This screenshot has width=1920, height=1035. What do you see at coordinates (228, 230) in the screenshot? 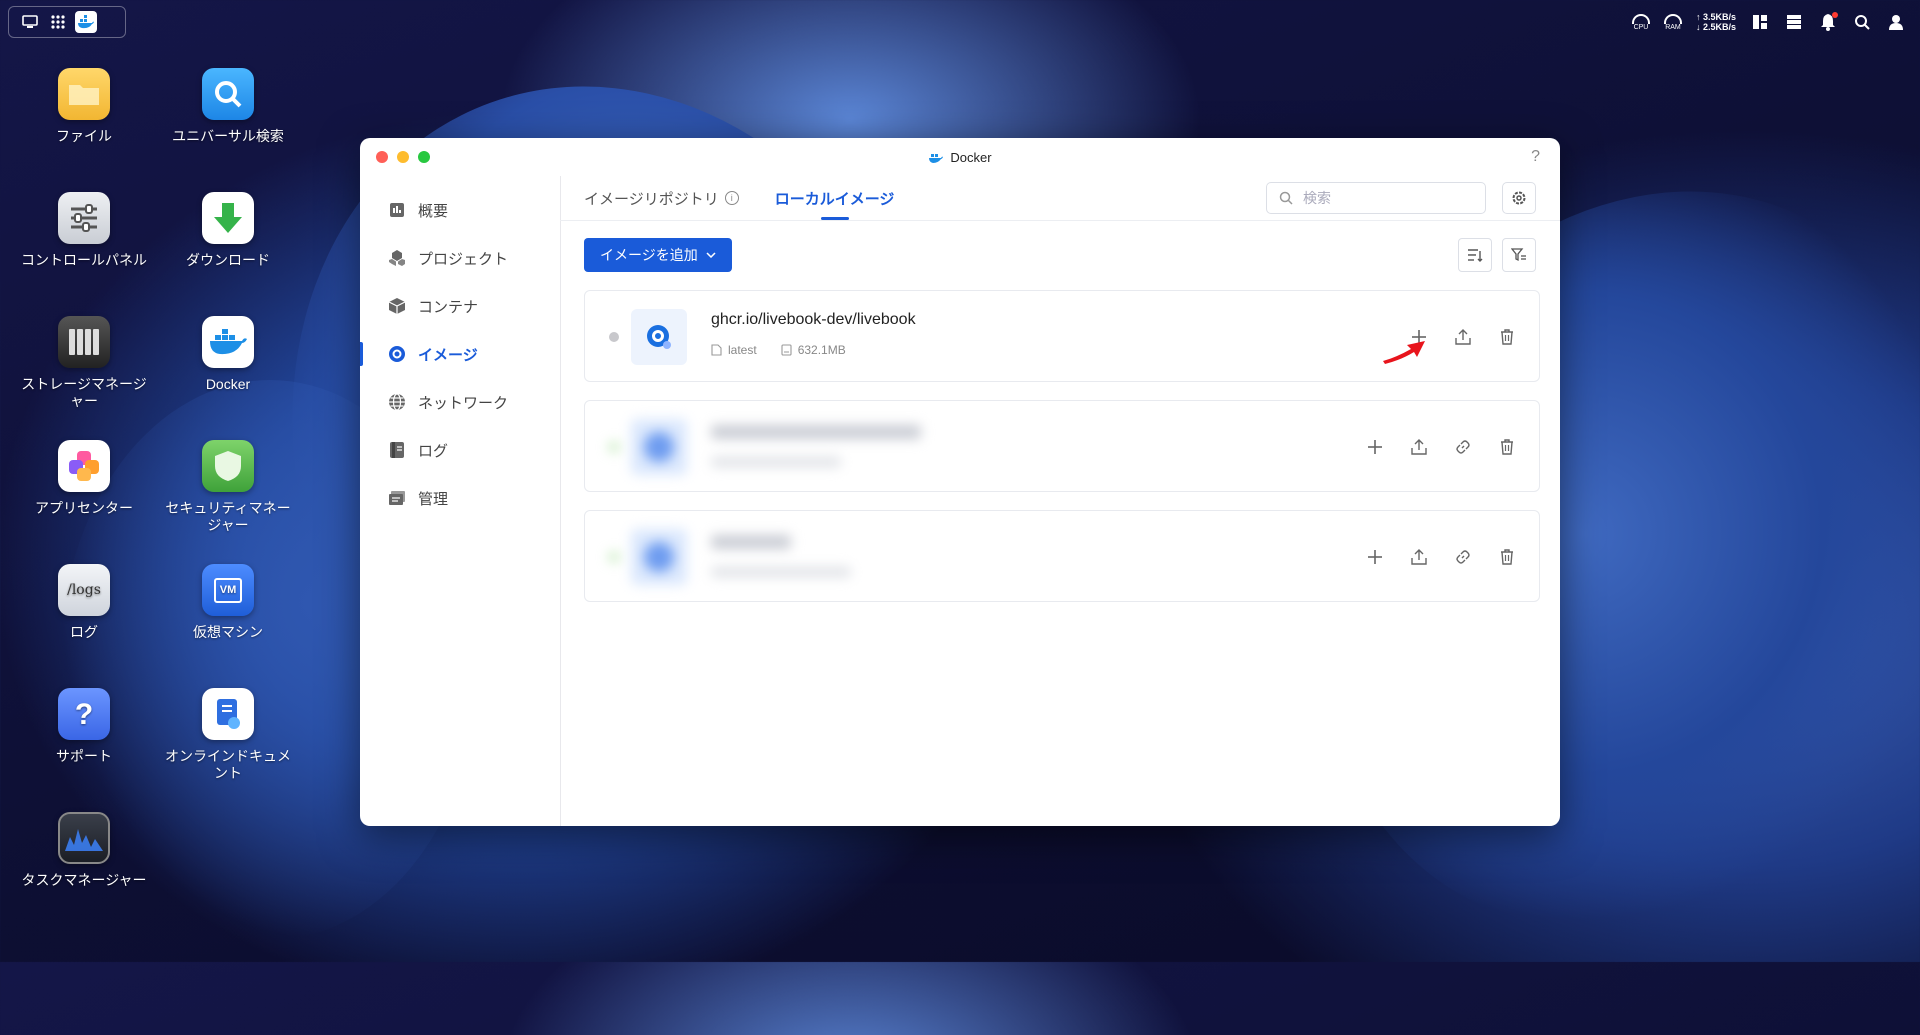
I see `desktop-icon-download: ダウンロード` at bounding box center [228, 230].